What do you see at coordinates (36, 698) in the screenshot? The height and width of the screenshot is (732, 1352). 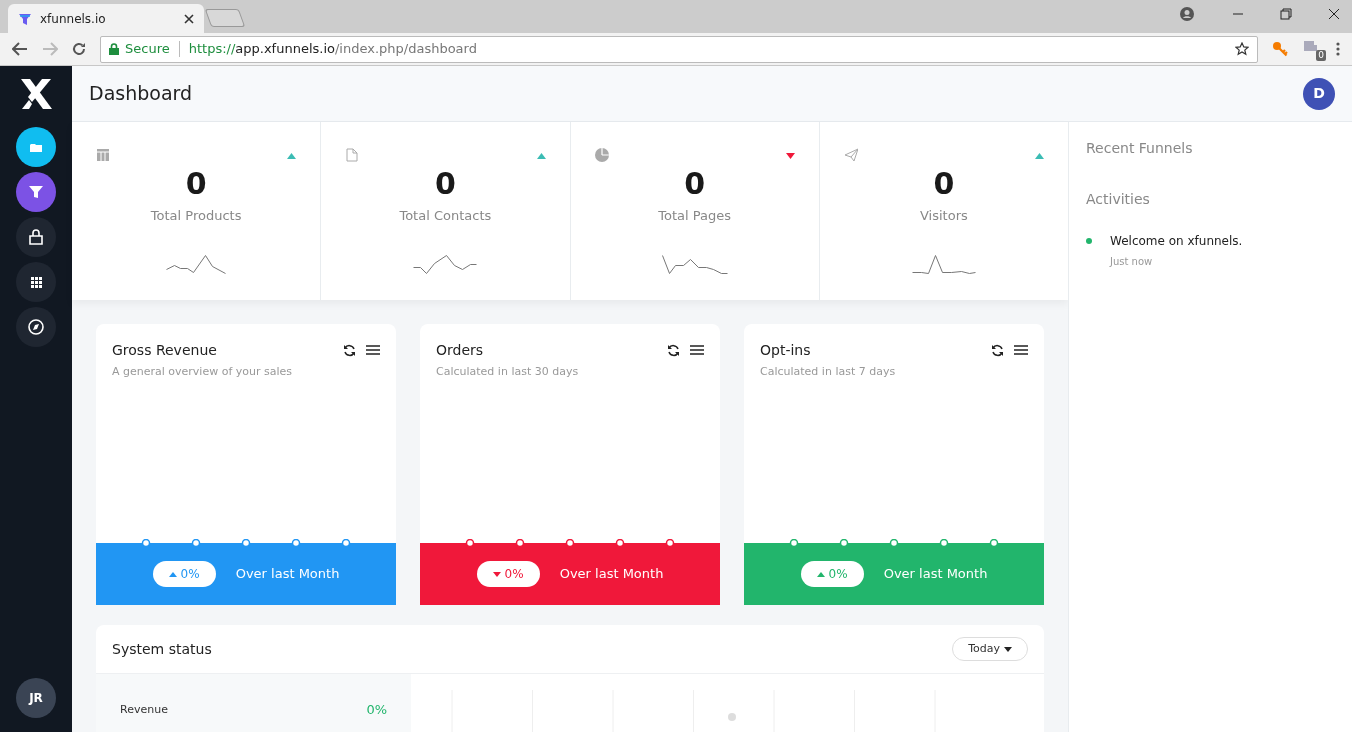 I see `user-avatar: JR` at bounding box center [36, 698].